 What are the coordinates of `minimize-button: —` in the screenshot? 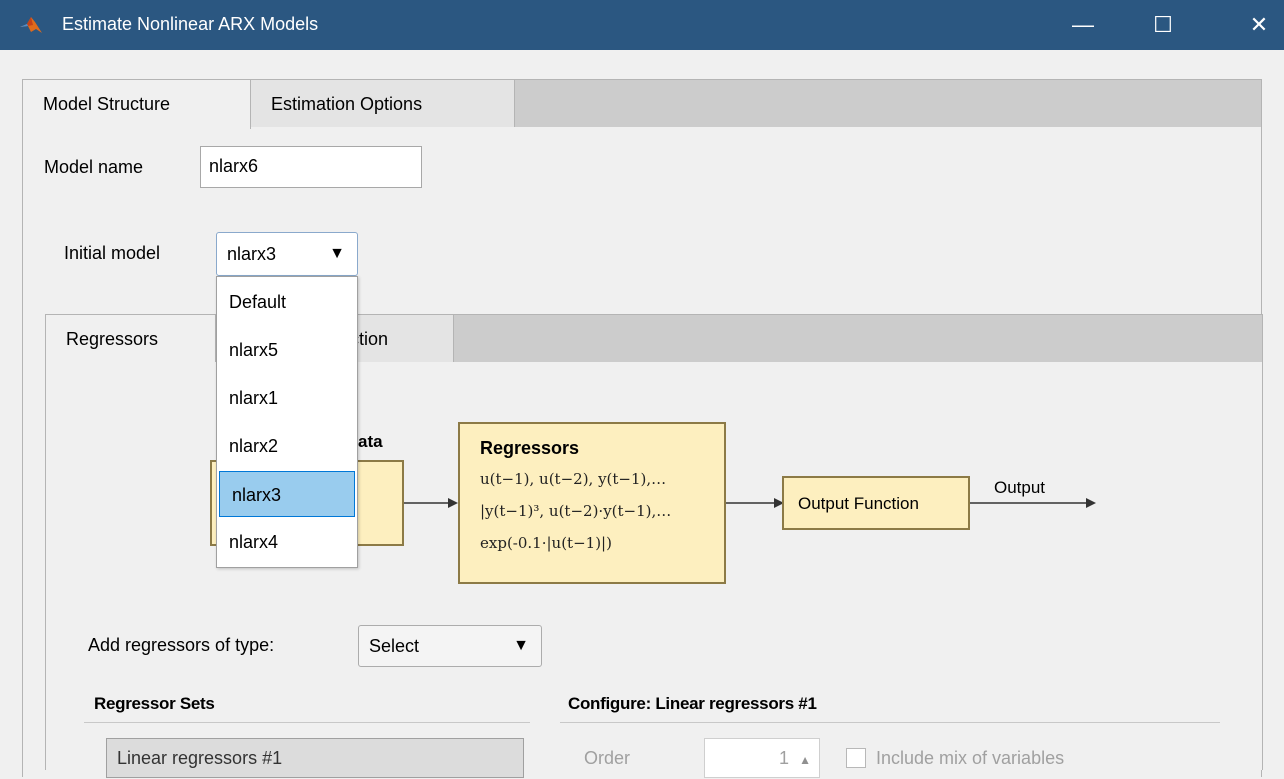 It's located at (1083, 25).